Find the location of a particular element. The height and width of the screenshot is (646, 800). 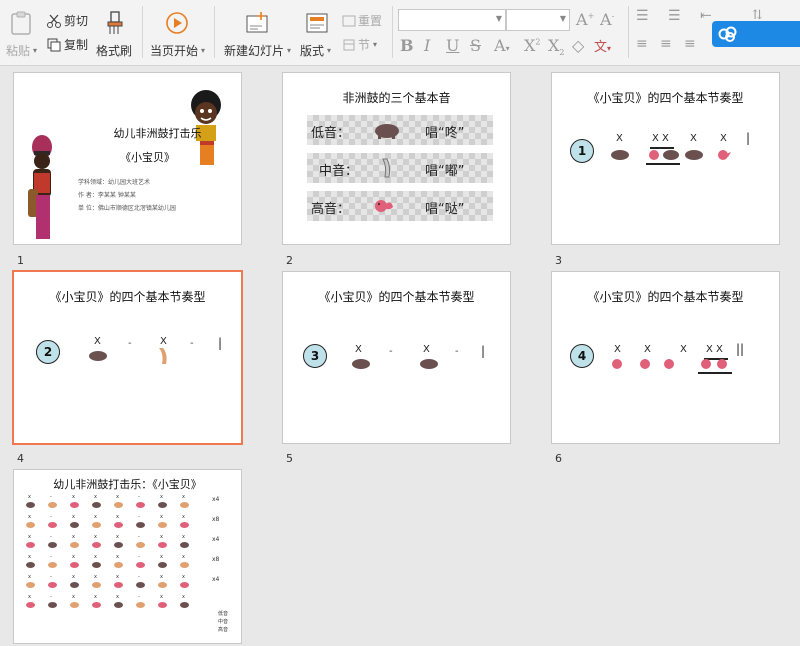

clear-format-icon: ◇ is located at coordinates (578, 45).